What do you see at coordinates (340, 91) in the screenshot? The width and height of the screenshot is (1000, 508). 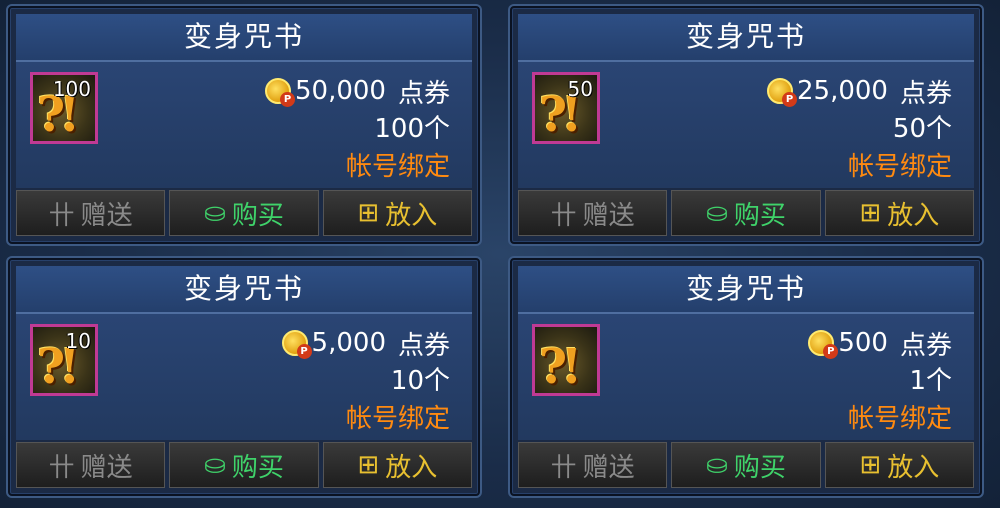 I see `price-amount: 50,000` at bounding box center [340, 91].